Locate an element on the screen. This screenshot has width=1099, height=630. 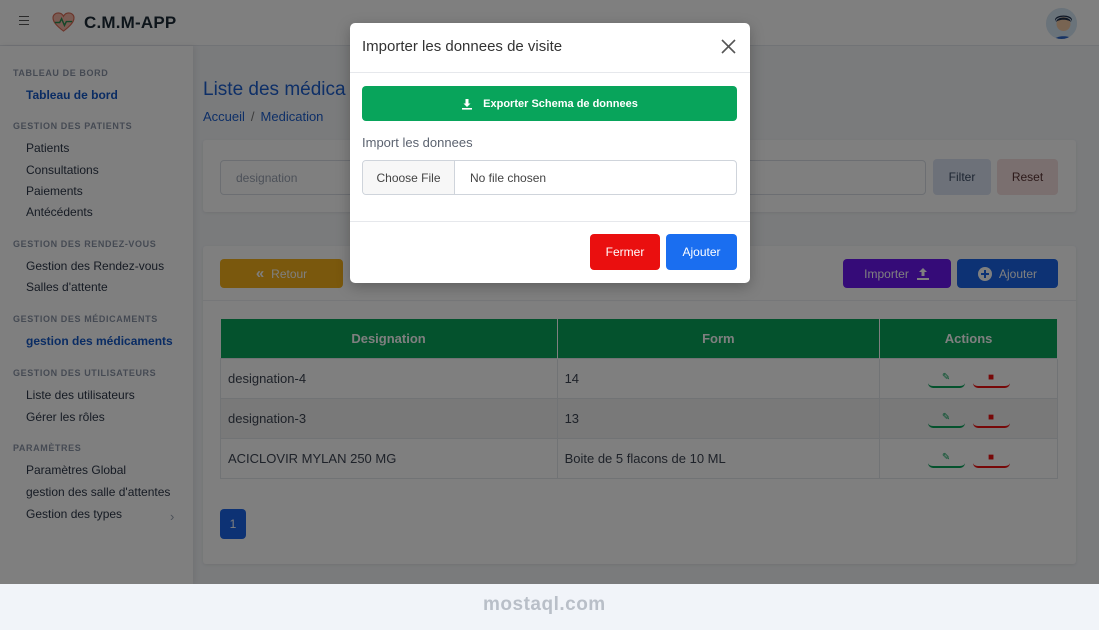
watermark-text: mostaql.com is located at coordinates (544, 604).